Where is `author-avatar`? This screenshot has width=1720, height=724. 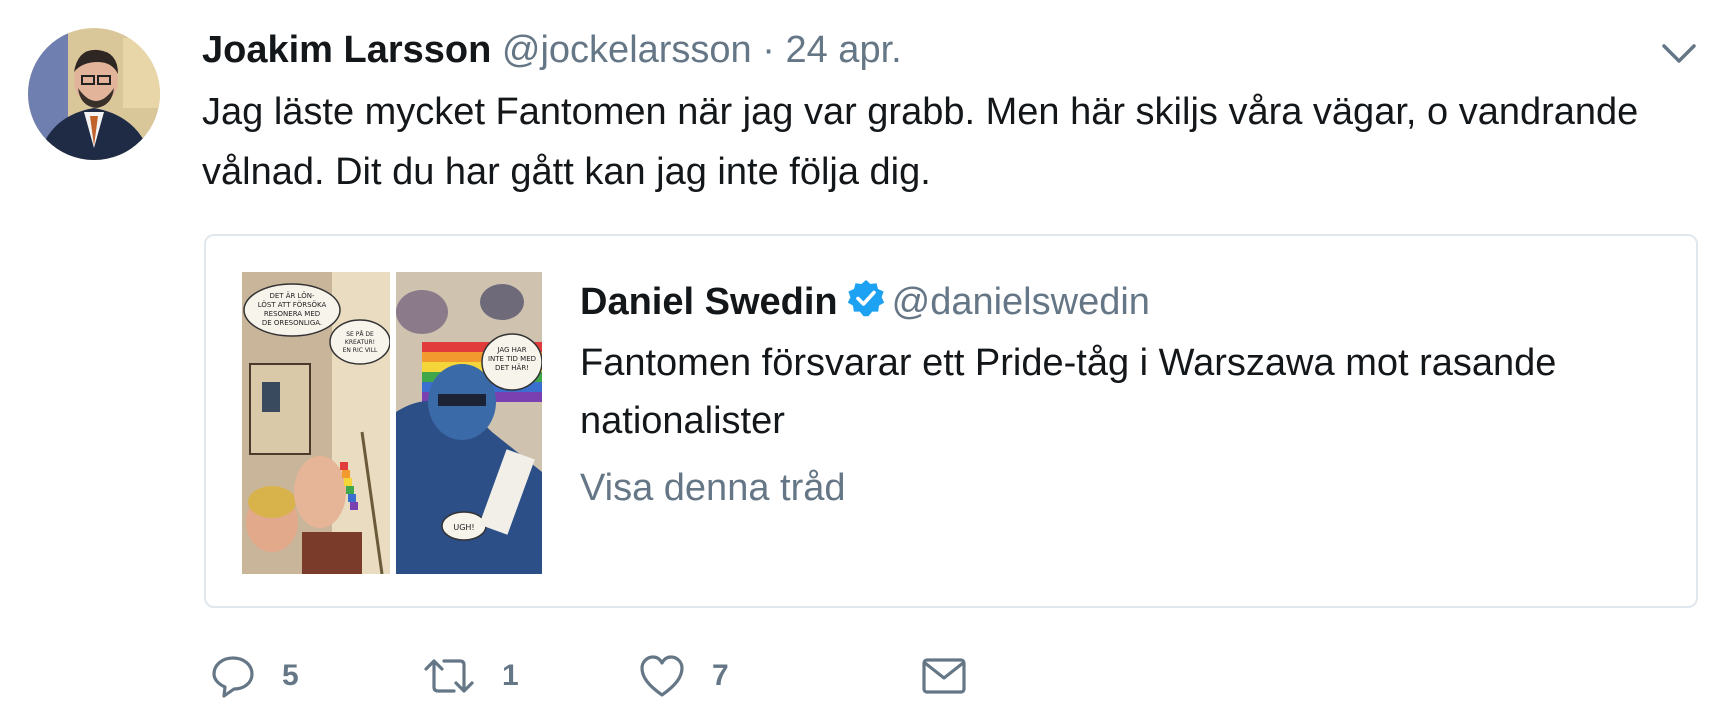
author-avatar is located at coordinates (94, 94).